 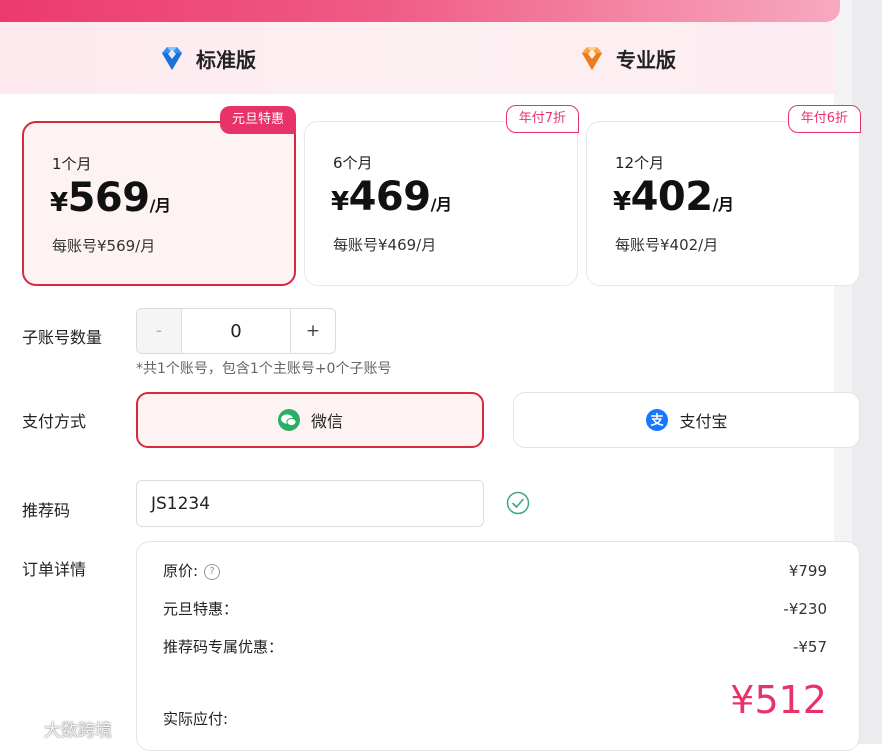 I want to click on watermark: 大数跨境, so click(x=61, y=728).